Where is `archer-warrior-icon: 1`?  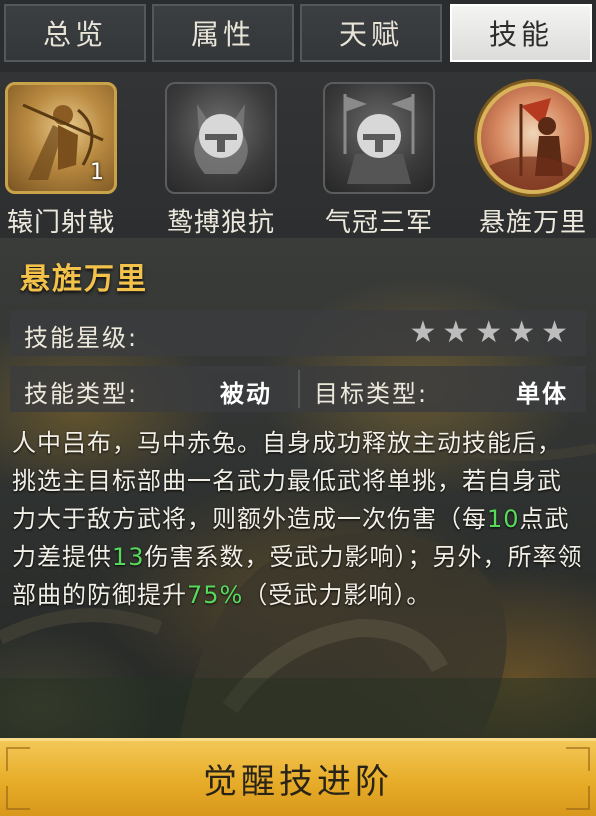
archer-warrior-icon: 1 is located at coordinates (61, 138).